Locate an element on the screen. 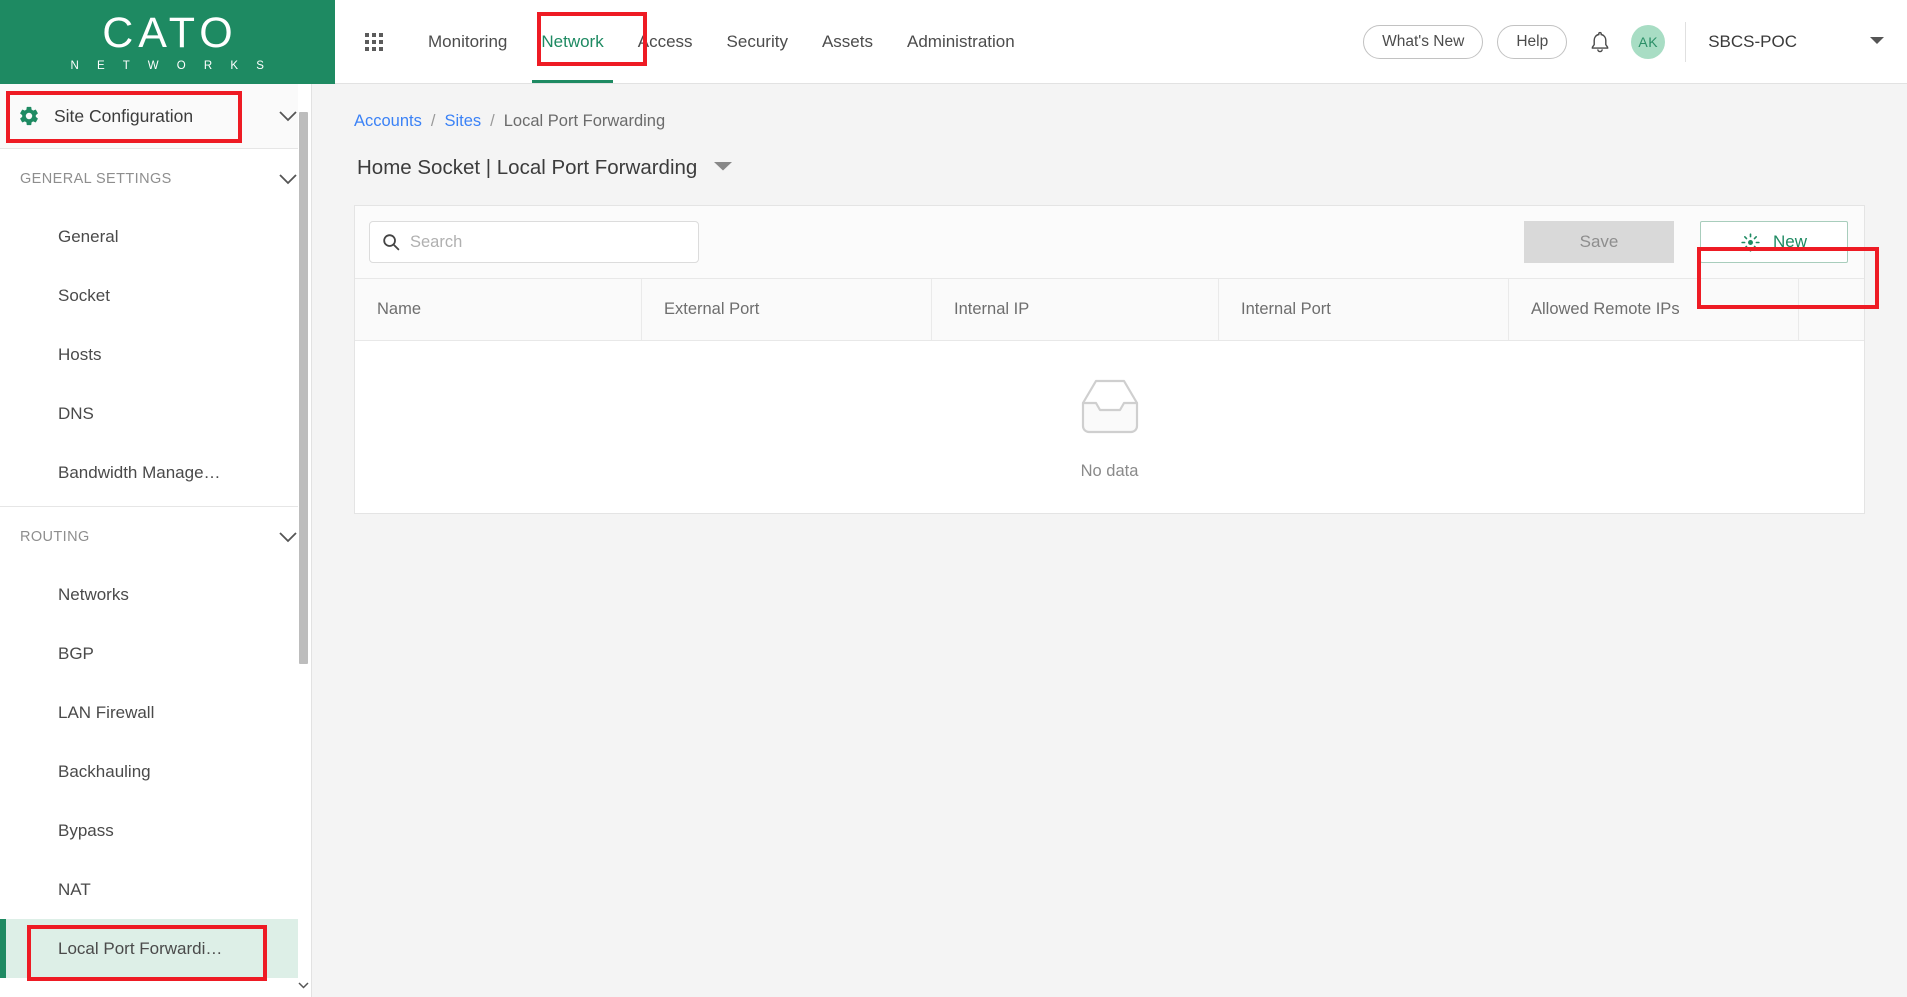 This screenshot has height=997, width=1907. sidebar-header-chevron-down-icon is located at coordinates (288, 116).